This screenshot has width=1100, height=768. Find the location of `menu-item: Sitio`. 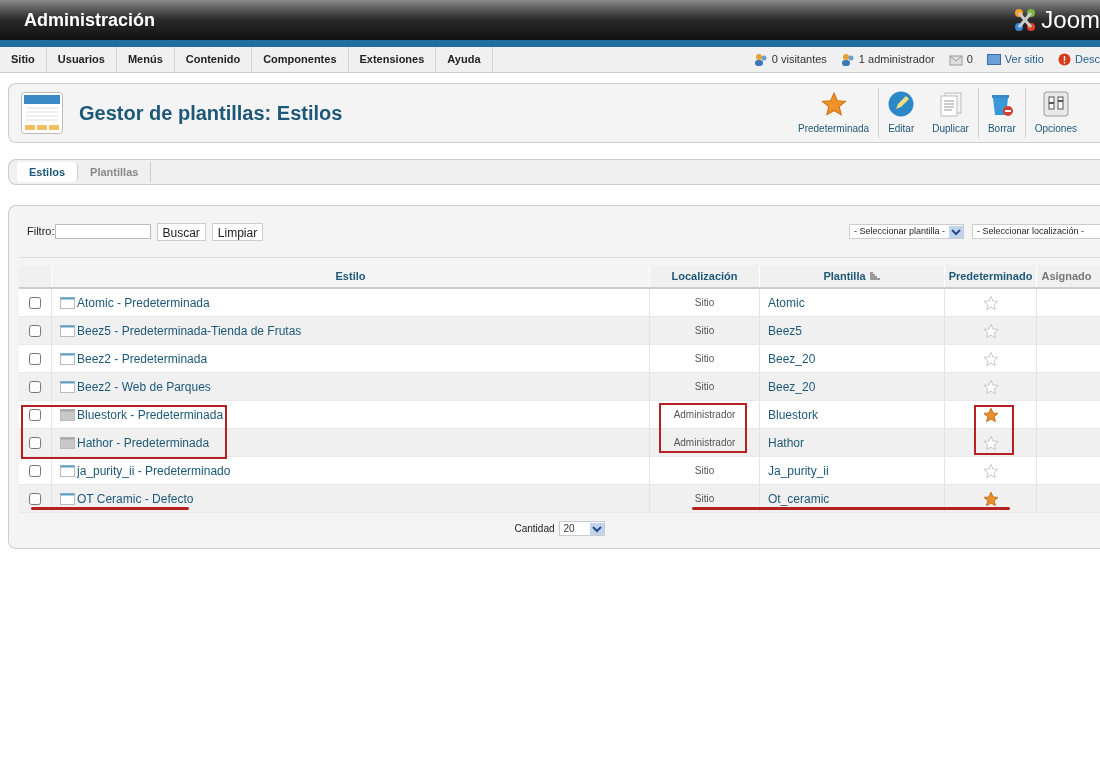

menu-item: Sitio is located at coordinates (23, 59).